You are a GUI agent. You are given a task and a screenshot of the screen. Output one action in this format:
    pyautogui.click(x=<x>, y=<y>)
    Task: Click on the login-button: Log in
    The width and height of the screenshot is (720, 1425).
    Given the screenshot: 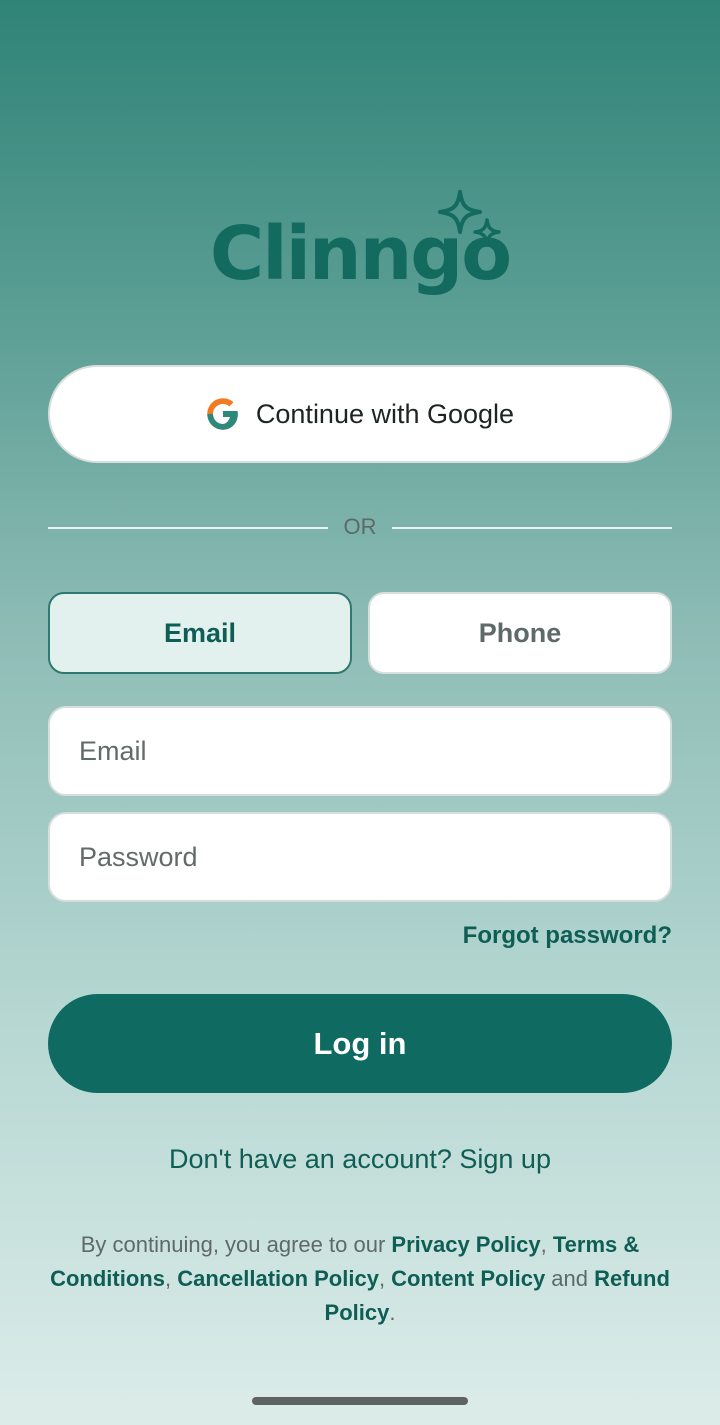 What is the action you would take?
    pyautogui.click(x=360, y=1043)
    